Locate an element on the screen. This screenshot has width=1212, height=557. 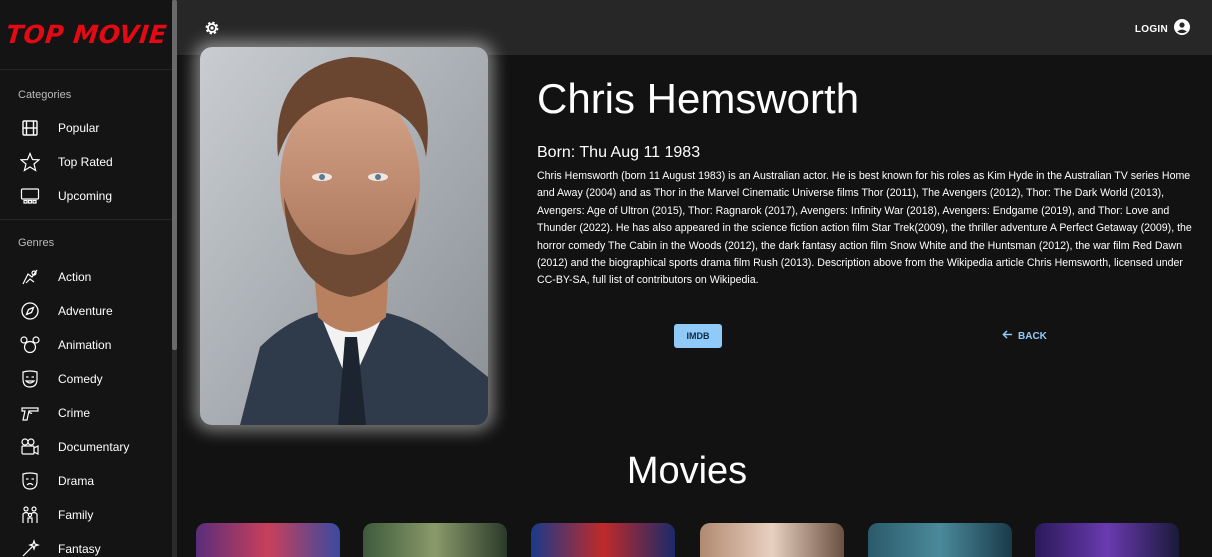
account-circle-icon is located at coordinates (1182, 29).